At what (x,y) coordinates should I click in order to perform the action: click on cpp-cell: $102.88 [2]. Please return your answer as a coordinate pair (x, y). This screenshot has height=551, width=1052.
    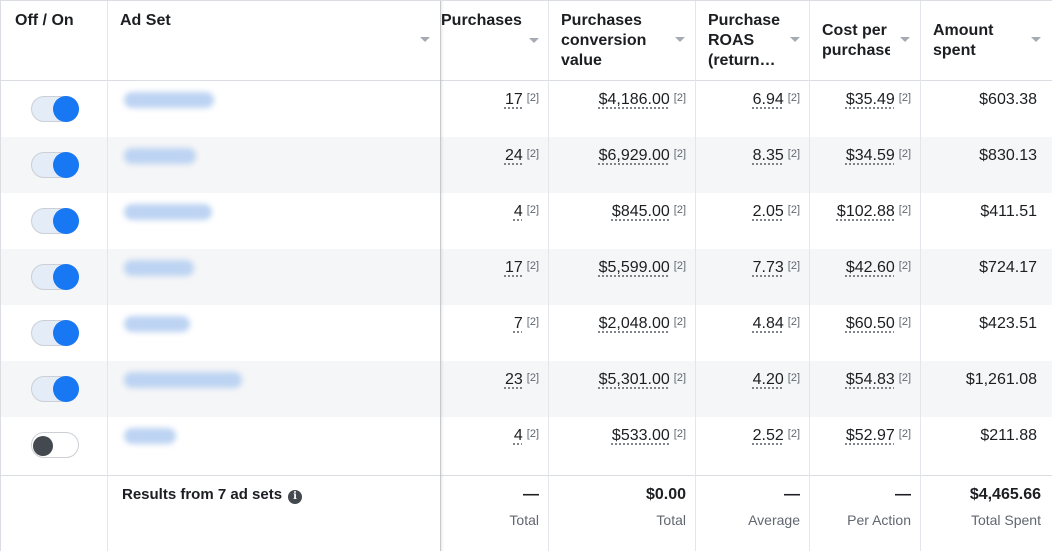
    Looking at the image, I should click on (865, 221).